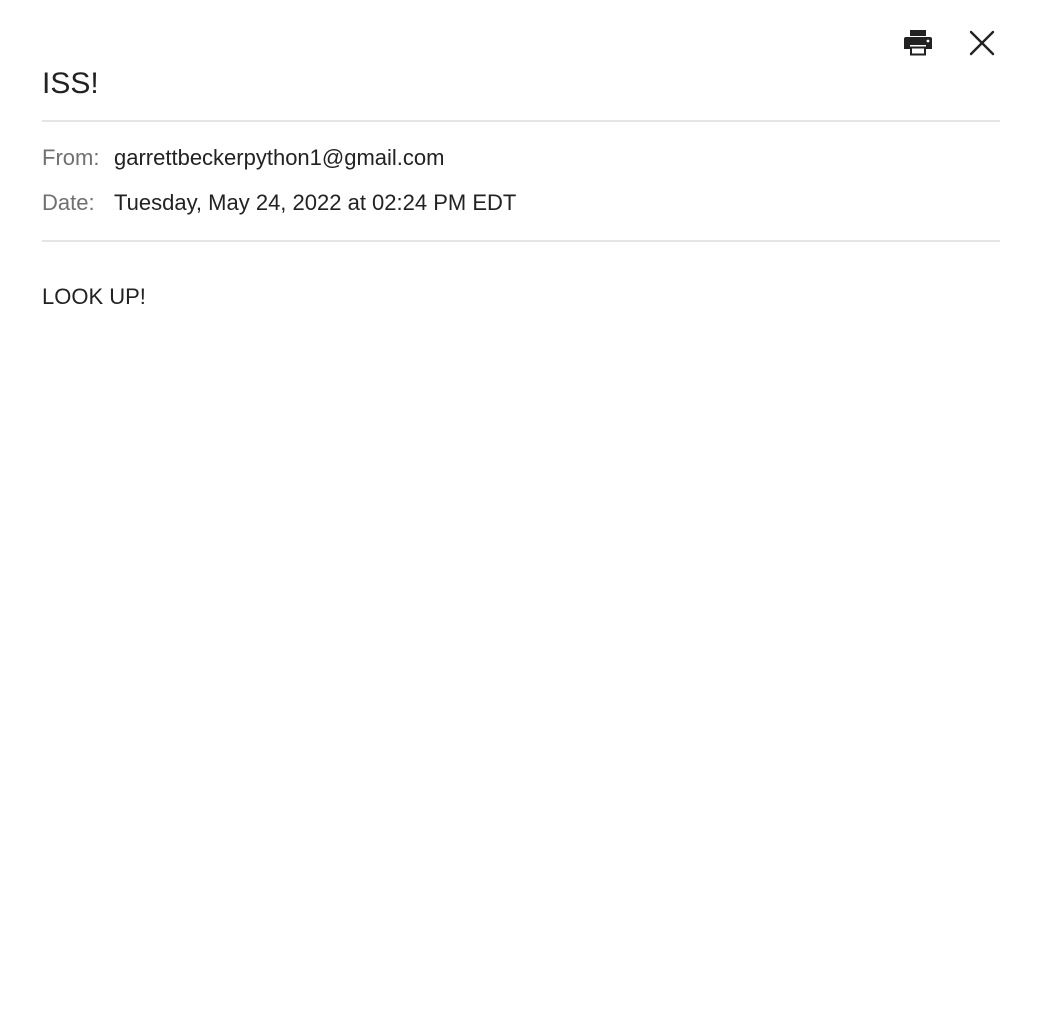 The height and width of the screenshot is (1020, 1041). I want to click on header-divider, so click(521, 121).